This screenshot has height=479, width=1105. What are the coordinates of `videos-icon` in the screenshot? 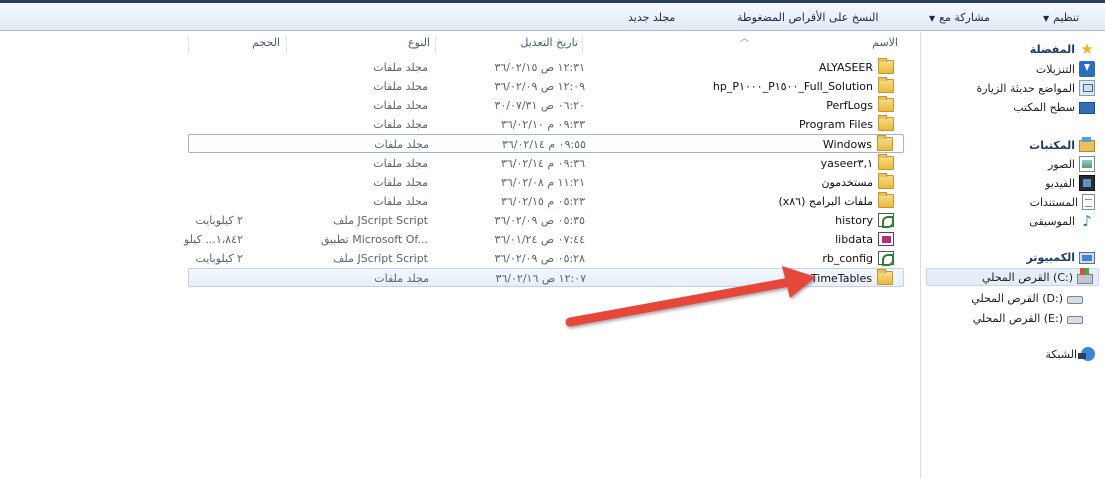 It's located at (1087, 183).